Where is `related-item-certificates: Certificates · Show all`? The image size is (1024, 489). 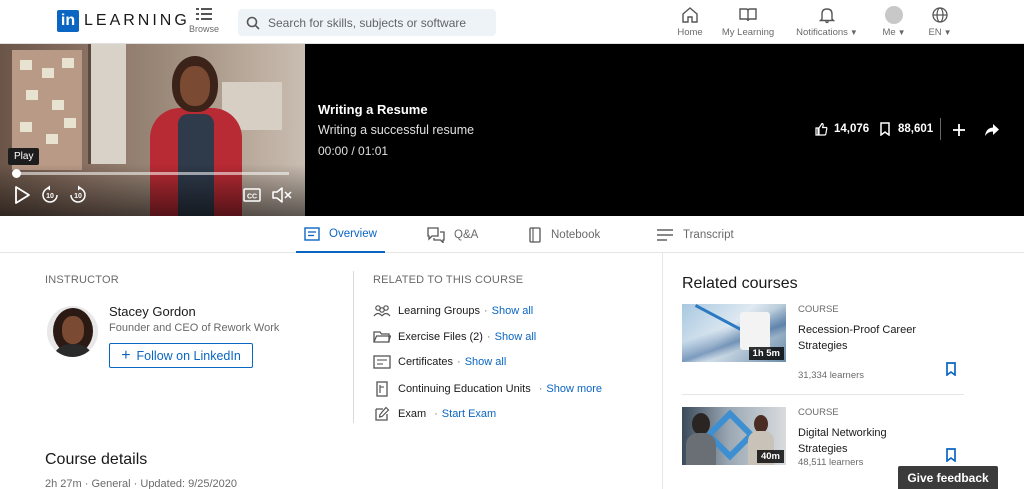 related-item-certificates: Certificates · Show all is located at coordinates (439, 362).